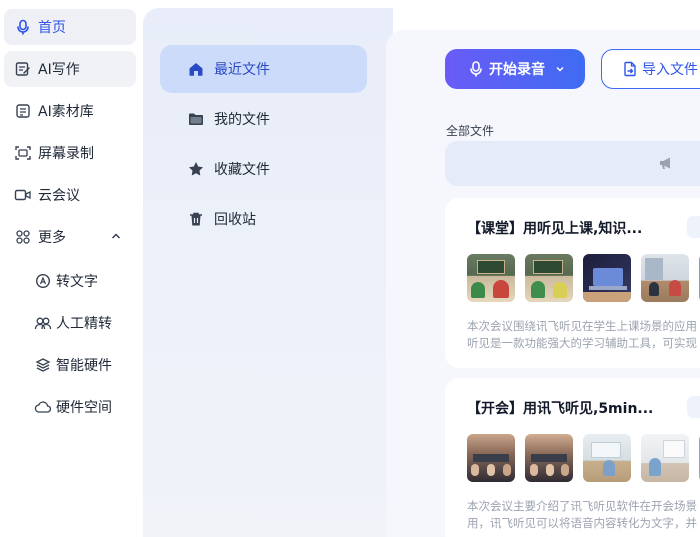  I want to click on folder-icon, so click(196, 119).